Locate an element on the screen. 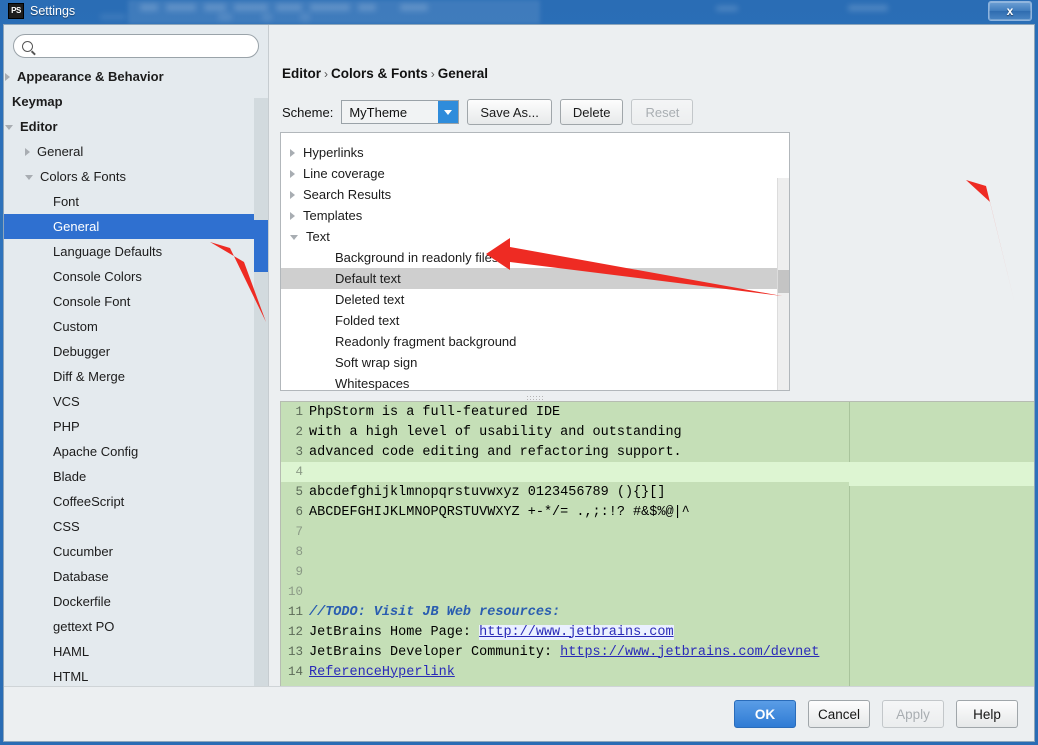  sidebar-item-font: Font is located at coordinates (136, 201).